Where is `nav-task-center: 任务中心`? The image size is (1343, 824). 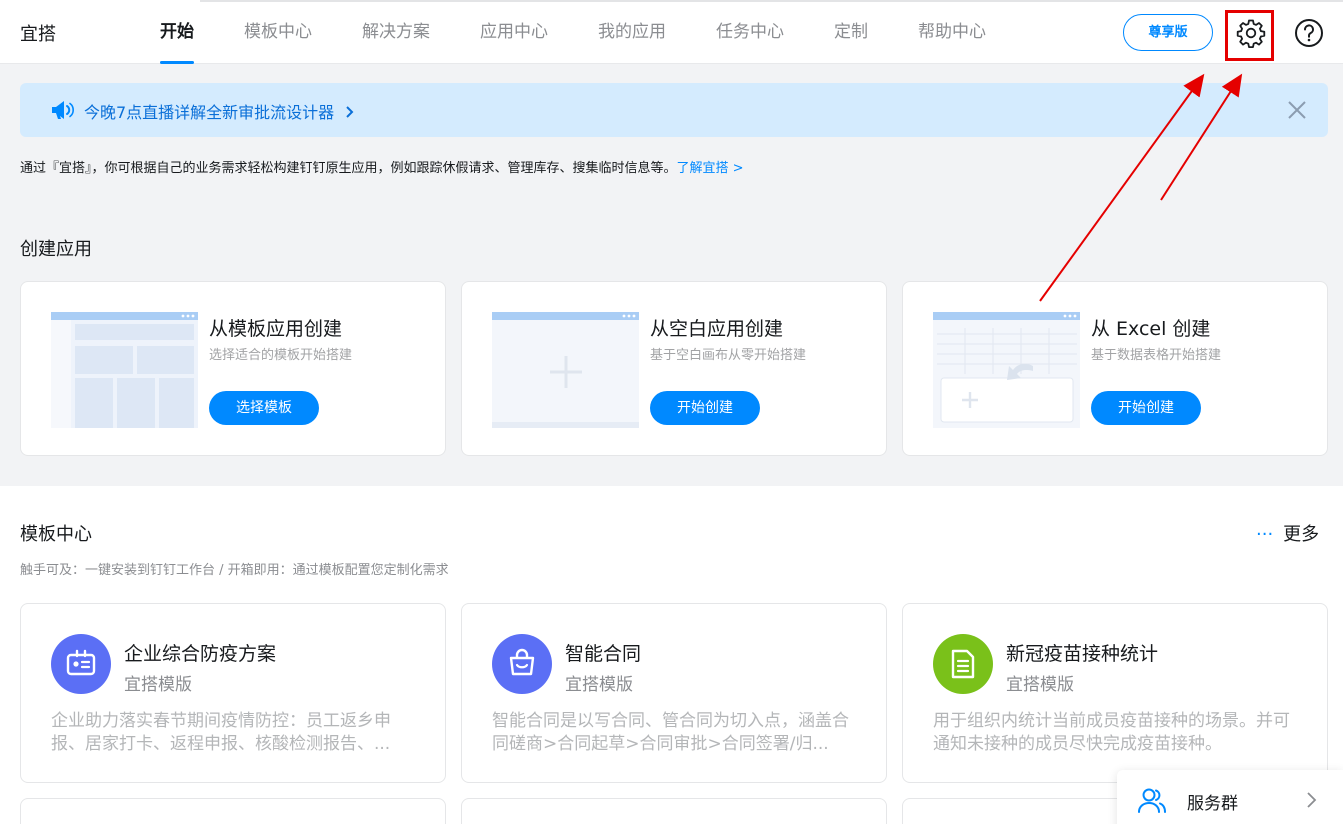
nav-task-center: 任务中心 is located at coordinates (750, 32).